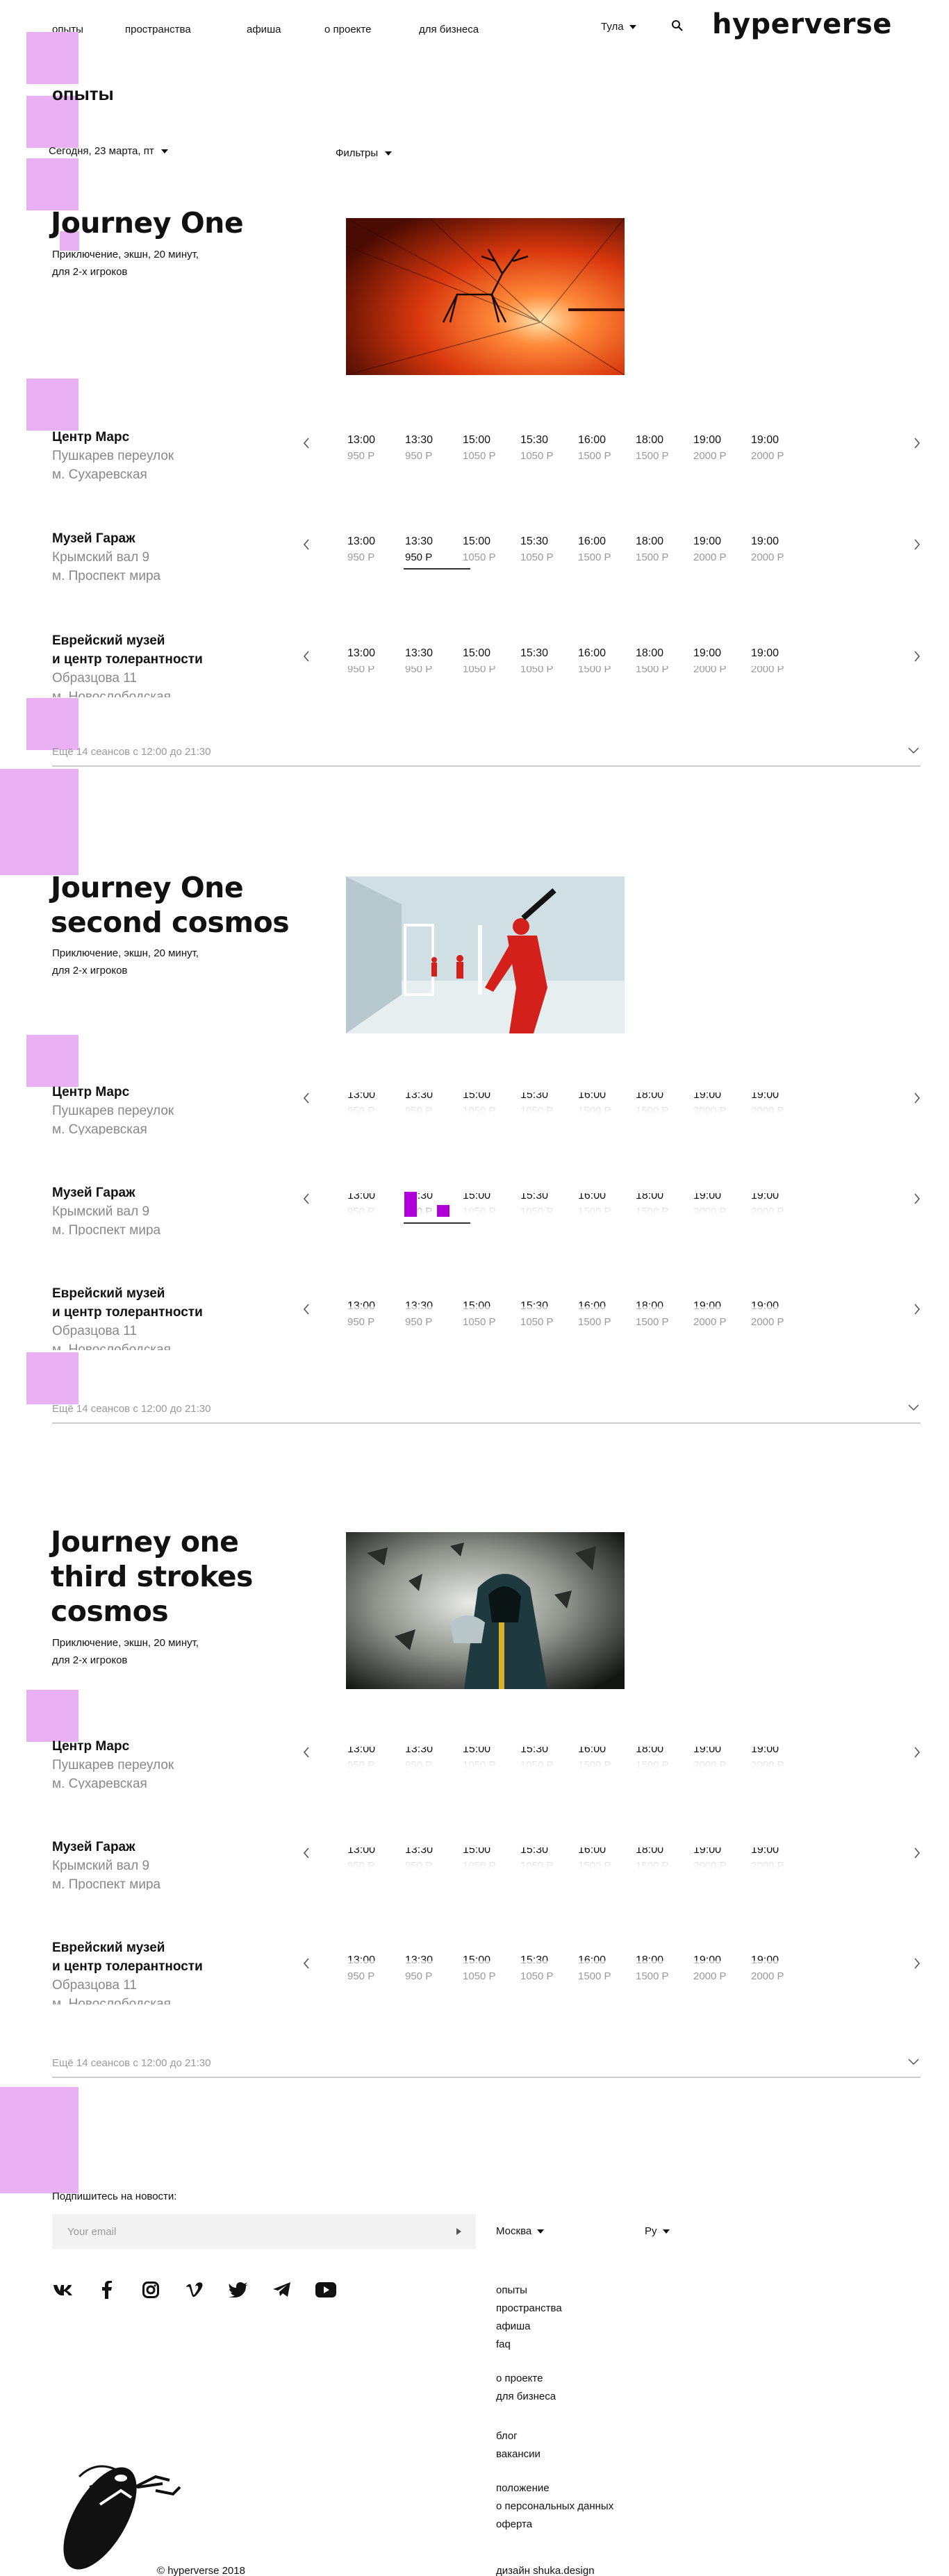 This screenshot has width=949, height=2576. Describe the element at coordinates (529, 2309) in the screenshot. I see `footer-link-spaces: пространства` at that location.